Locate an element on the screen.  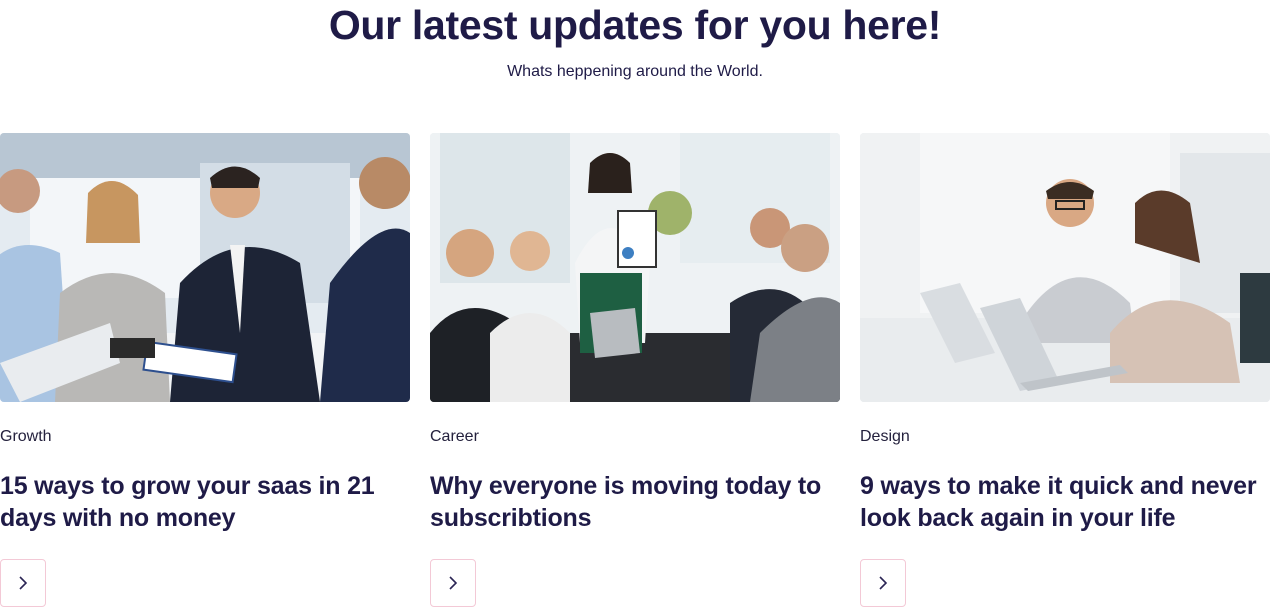
presentation-photo is located at coordinates (635, 267).